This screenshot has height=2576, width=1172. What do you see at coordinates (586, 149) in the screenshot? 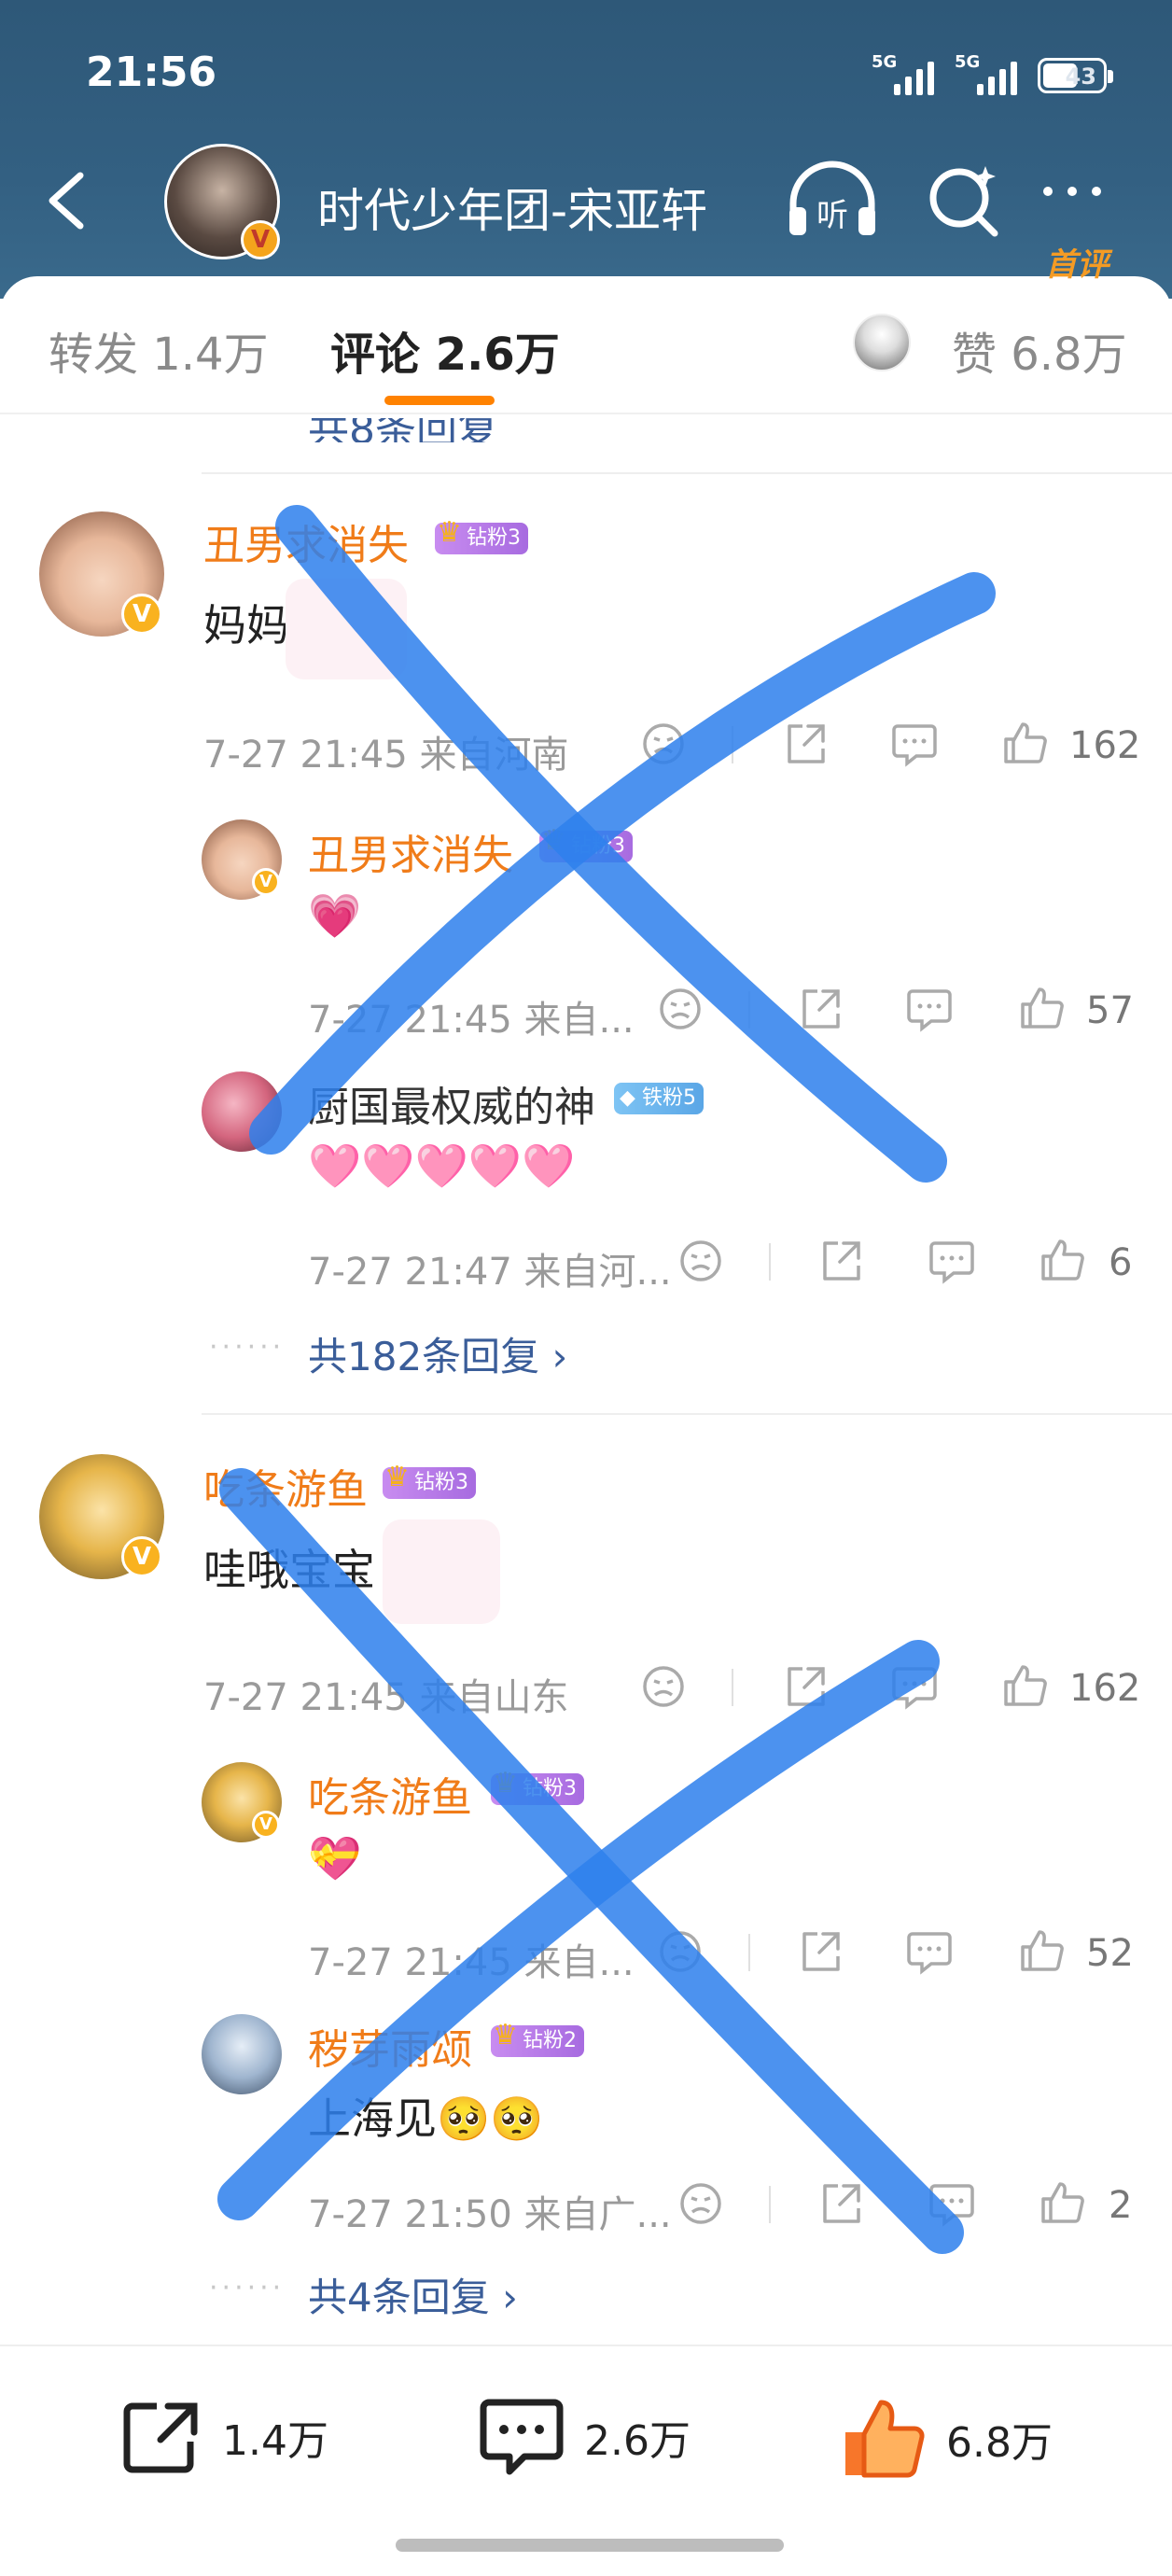
I see `top-header: 21:56 5G 5G 43 V 时代少年团-宋亚轩 听` at bounding box center [586, 149].